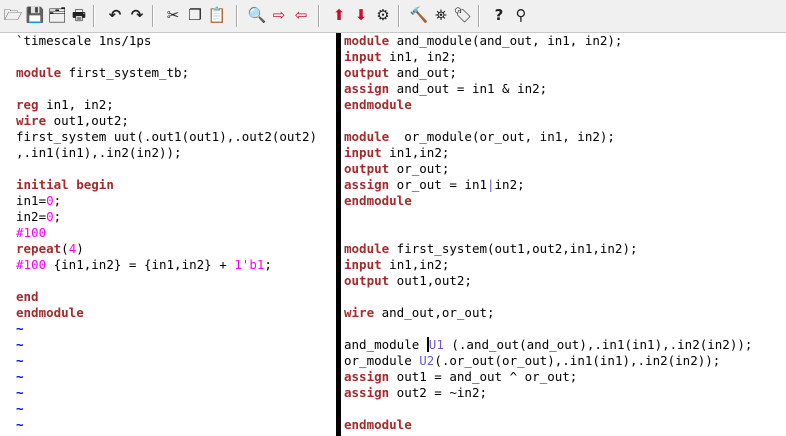  What do you see at coordinates (445, 89) in the screenshot?
I see `code-line: assign and_out = in1 & in2;` at bounding box center [445, 89].